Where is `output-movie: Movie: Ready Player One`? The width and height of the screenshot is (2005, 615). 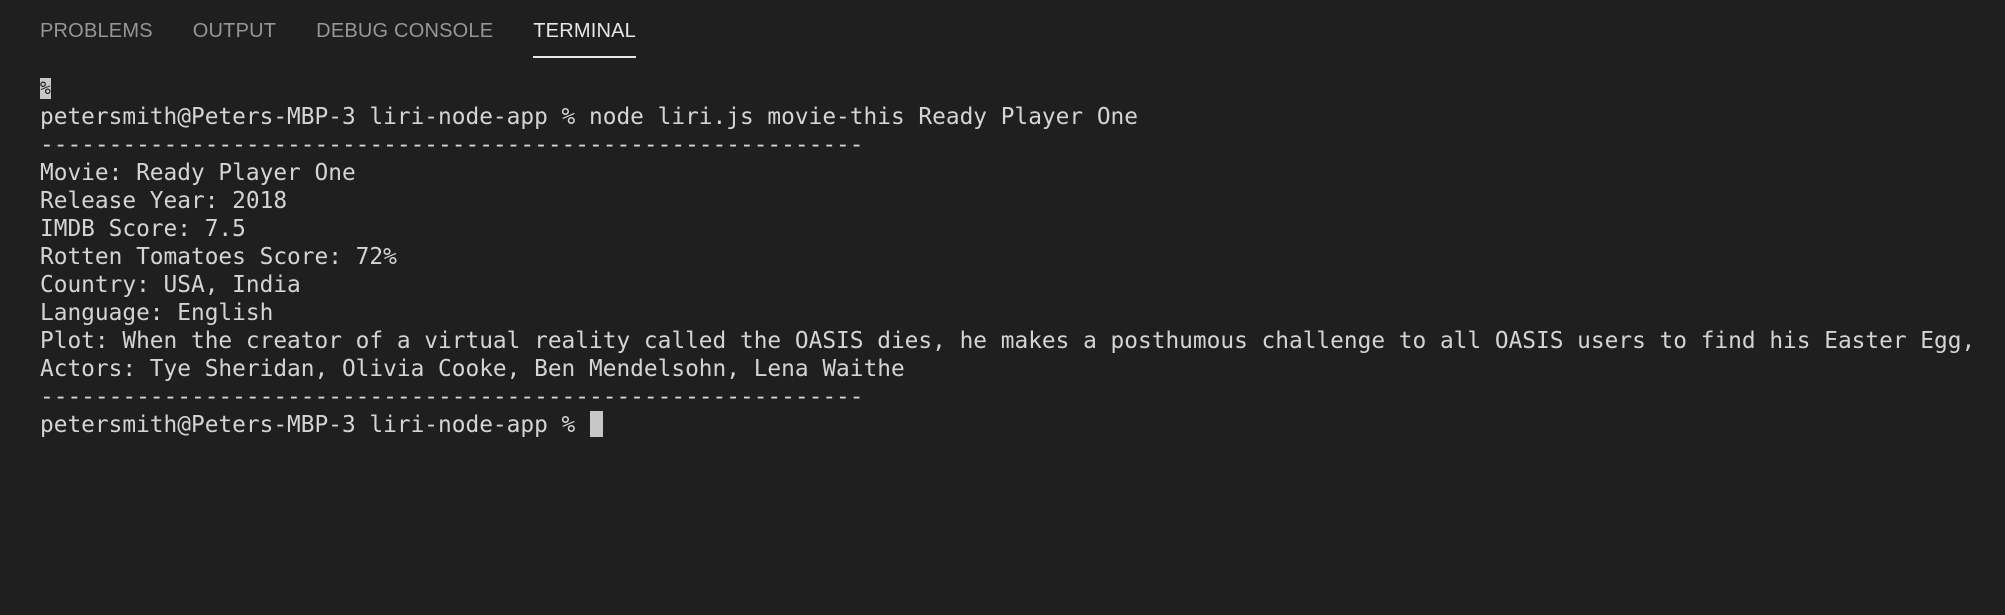
output-movie: Movie: Ready Player One is located at coordinates (198, 173).